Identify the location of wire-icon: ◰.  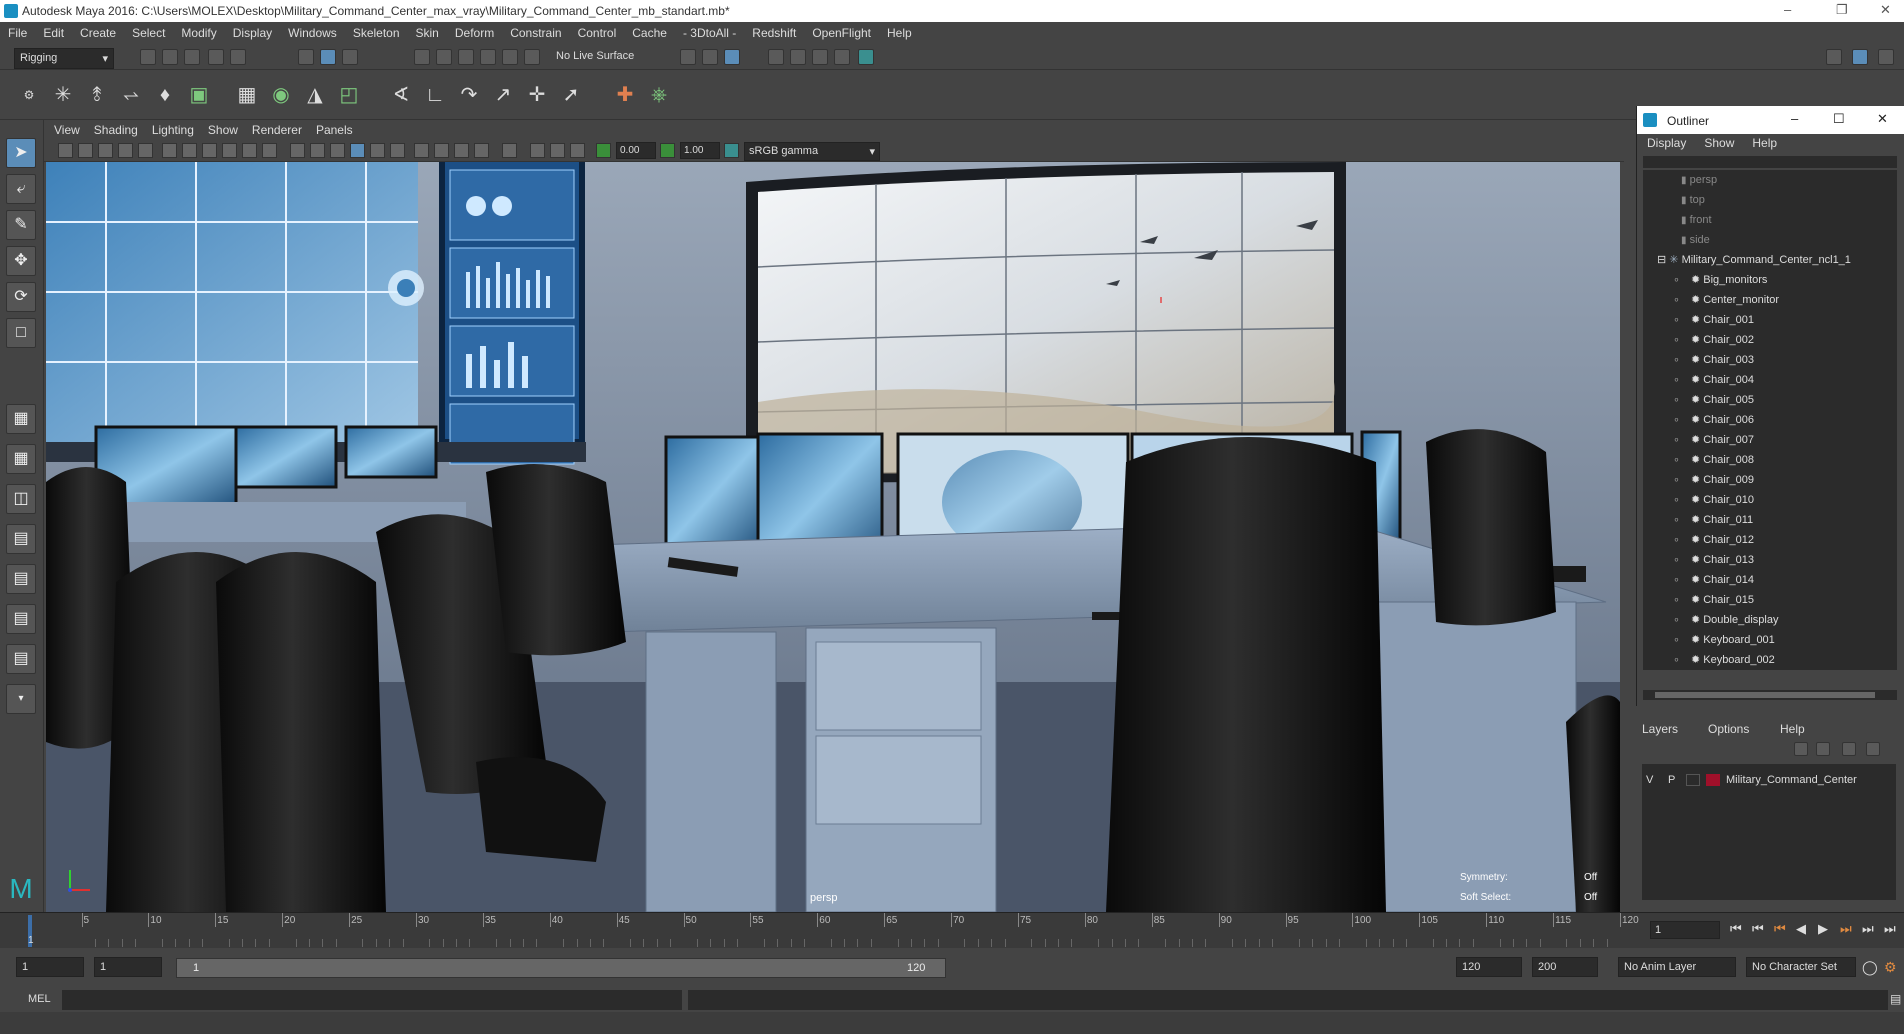
(349, 95).